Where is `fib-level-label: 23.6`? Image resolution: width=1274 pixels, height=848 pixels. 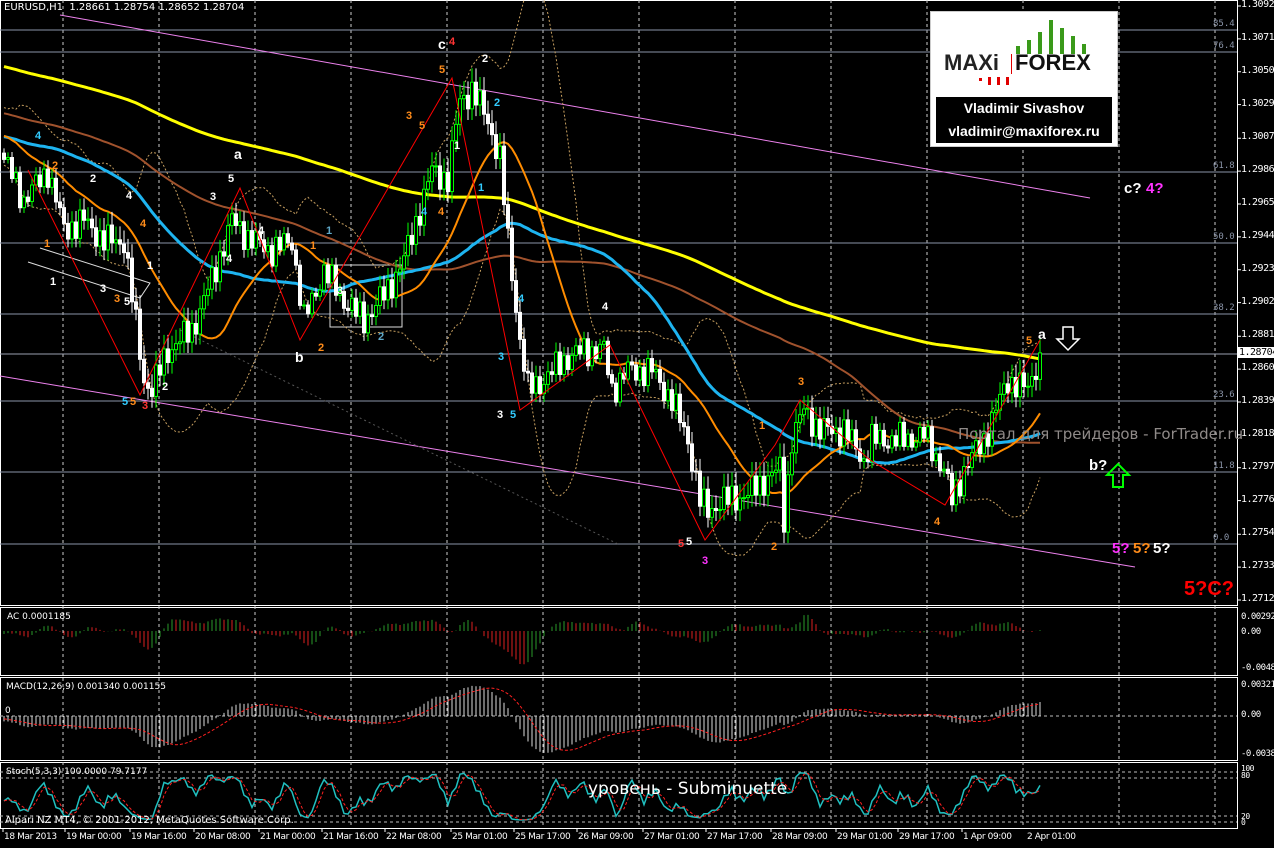
fib-level-label: 23.6 is located at coordinates (1224, 395).